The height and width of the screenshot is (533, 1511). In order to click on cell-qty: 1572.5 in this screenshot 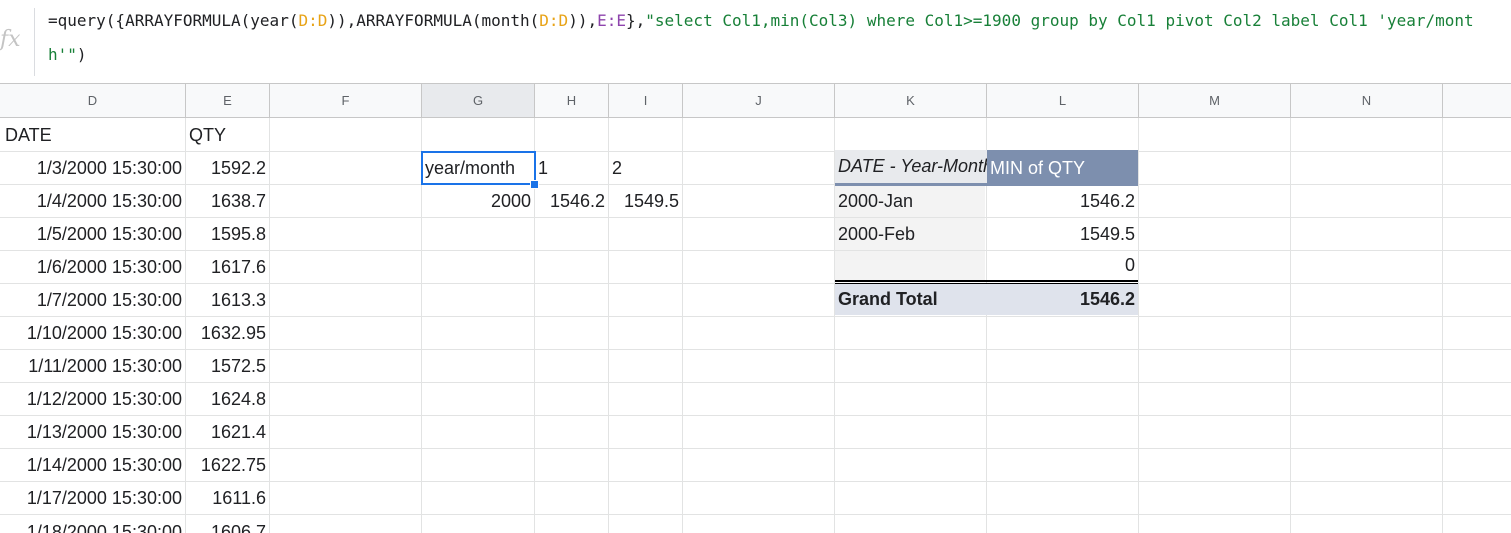, I will do `click(227, 366)`.